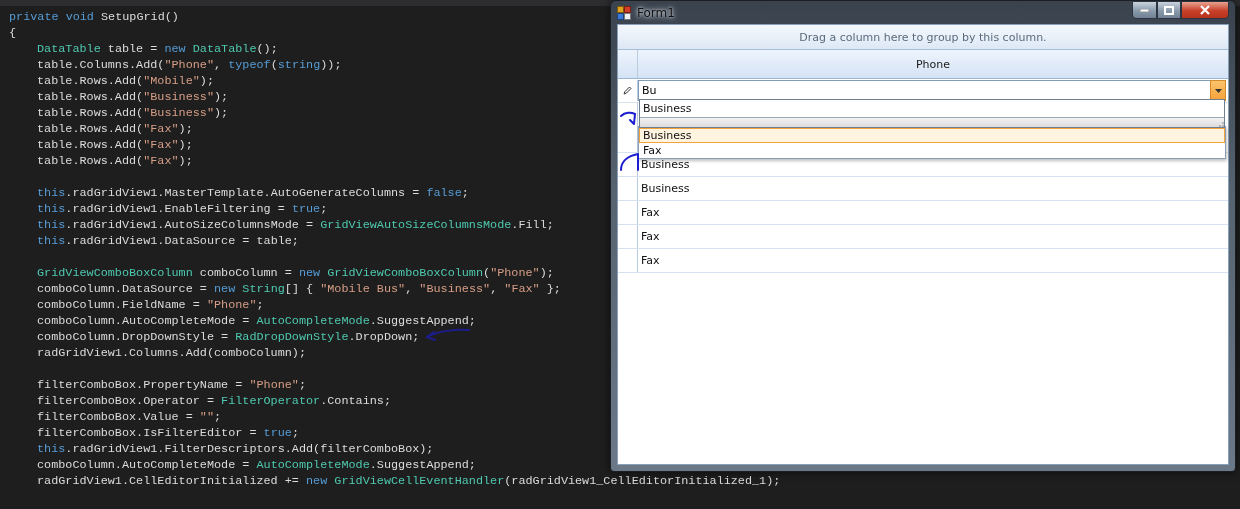  What do you see at coordinates (150, 305) in the screenshot?
I see `code-line: comboColumn.FieldName = "Phone";` at bounding box center [150, 305].